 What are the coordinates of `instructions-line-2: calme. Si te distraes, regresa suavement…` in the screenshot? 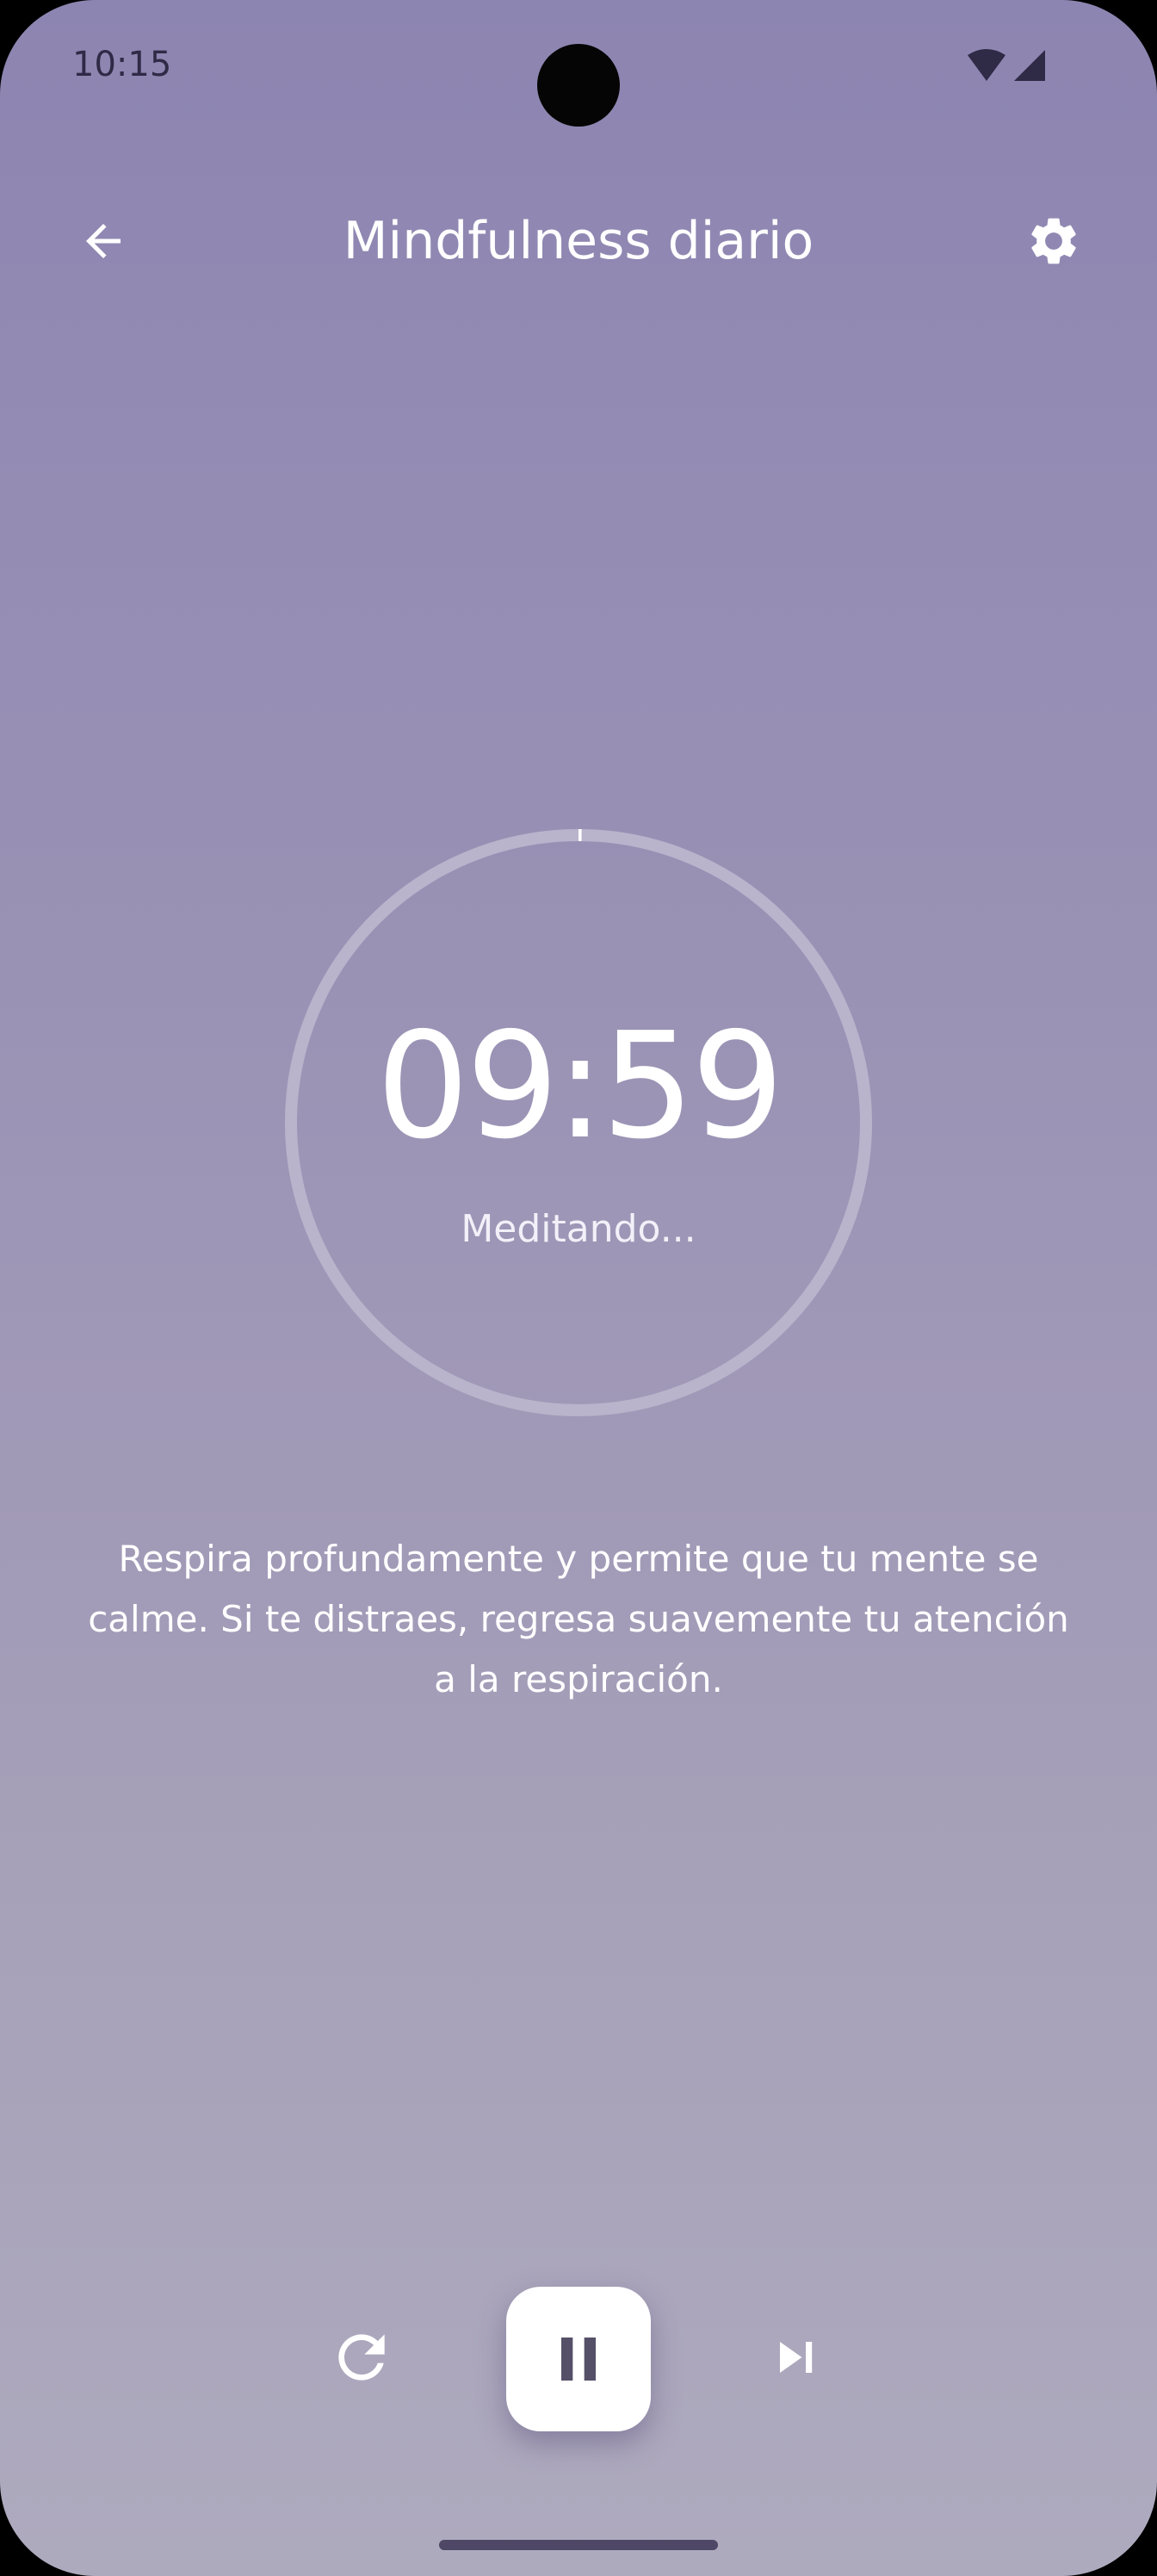 It's located at (579, 1619).